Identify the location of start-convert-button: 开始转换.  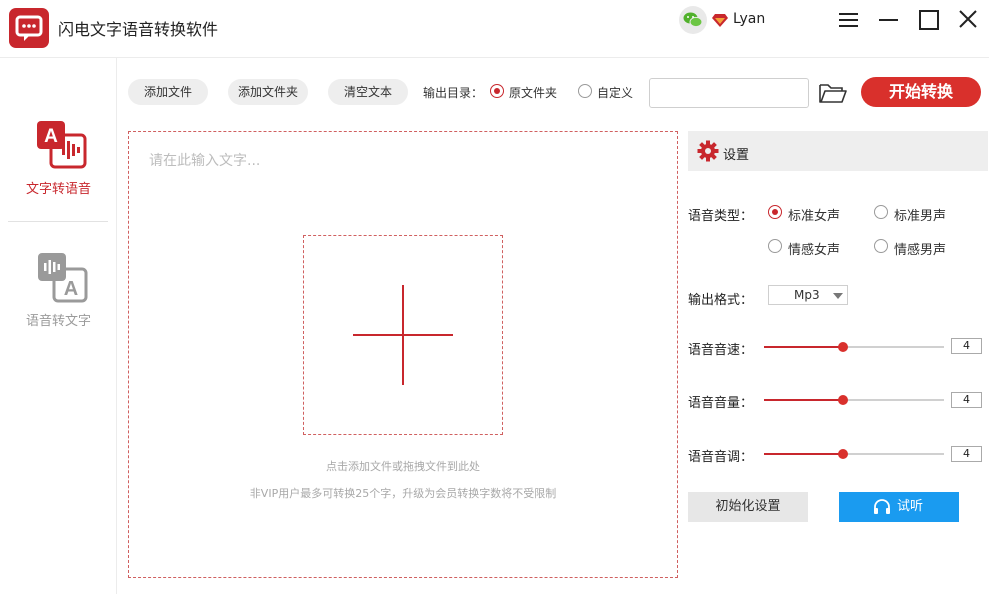
(921, 92).